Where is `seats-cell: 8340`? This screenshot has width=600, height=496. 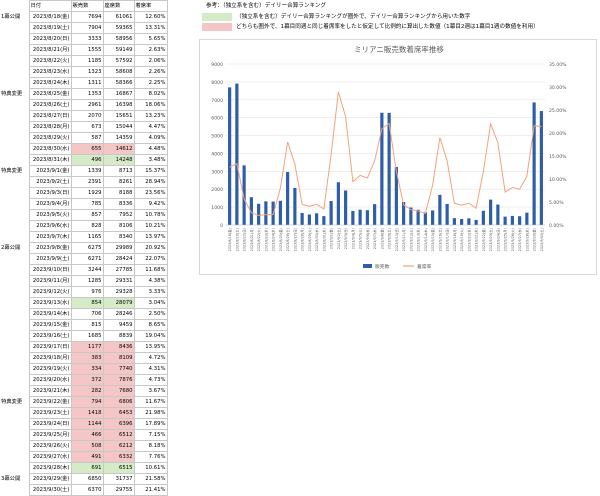
seats-cell: 8340 is located at coordinates (118, 237).